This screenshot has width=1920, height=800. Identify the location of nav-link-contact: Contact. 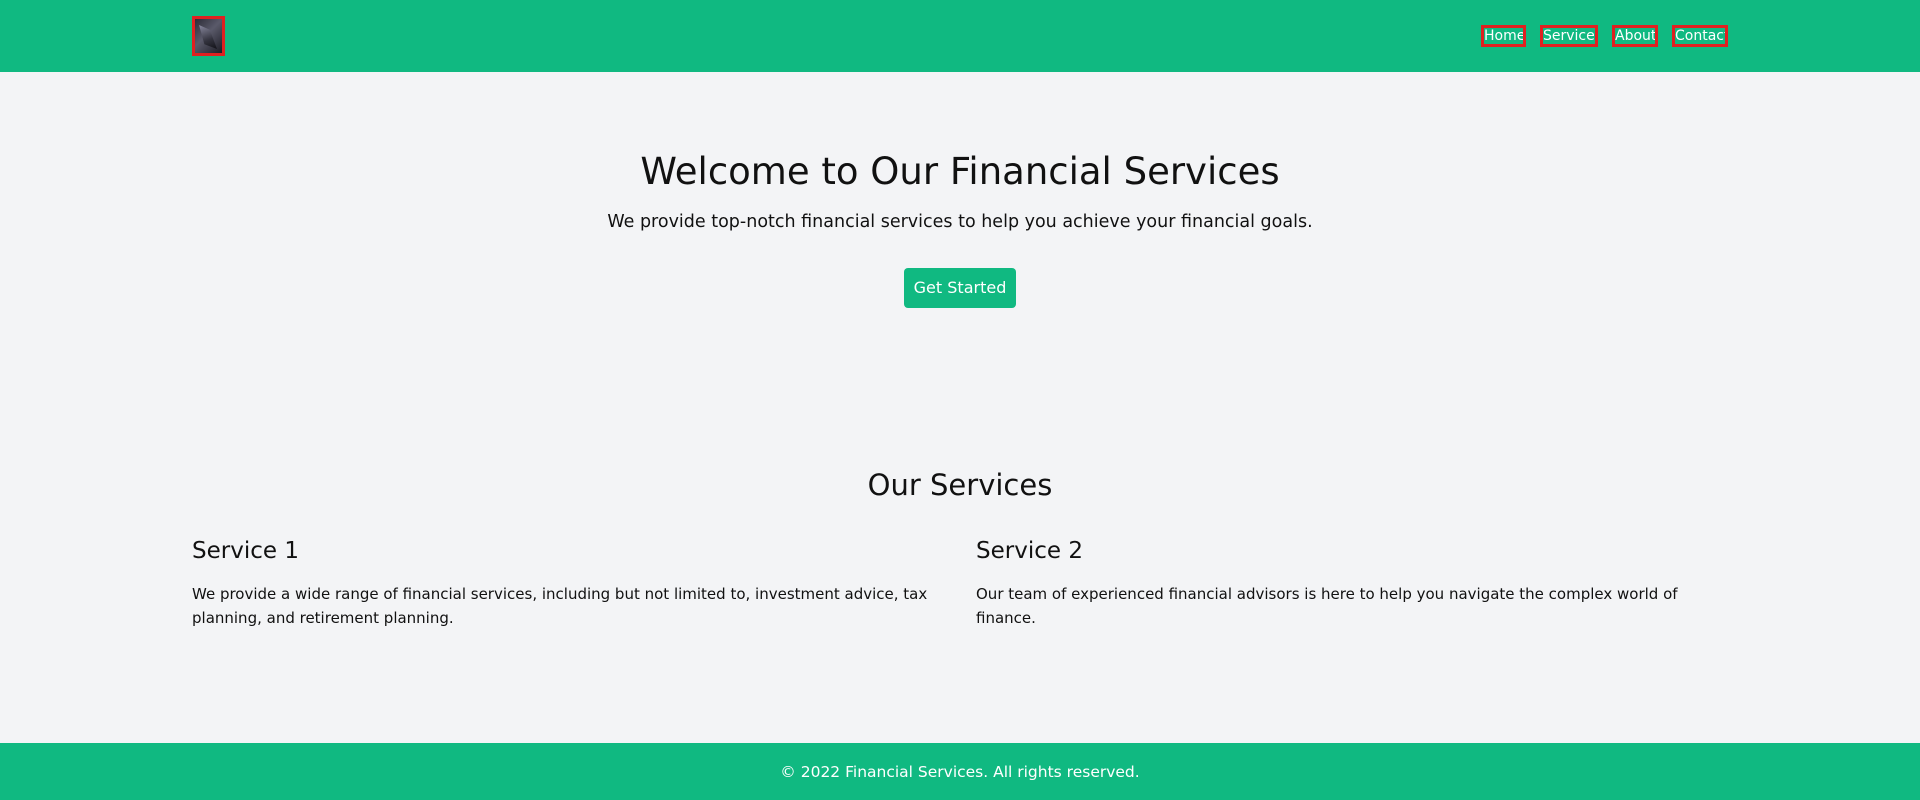
(1700, 36).